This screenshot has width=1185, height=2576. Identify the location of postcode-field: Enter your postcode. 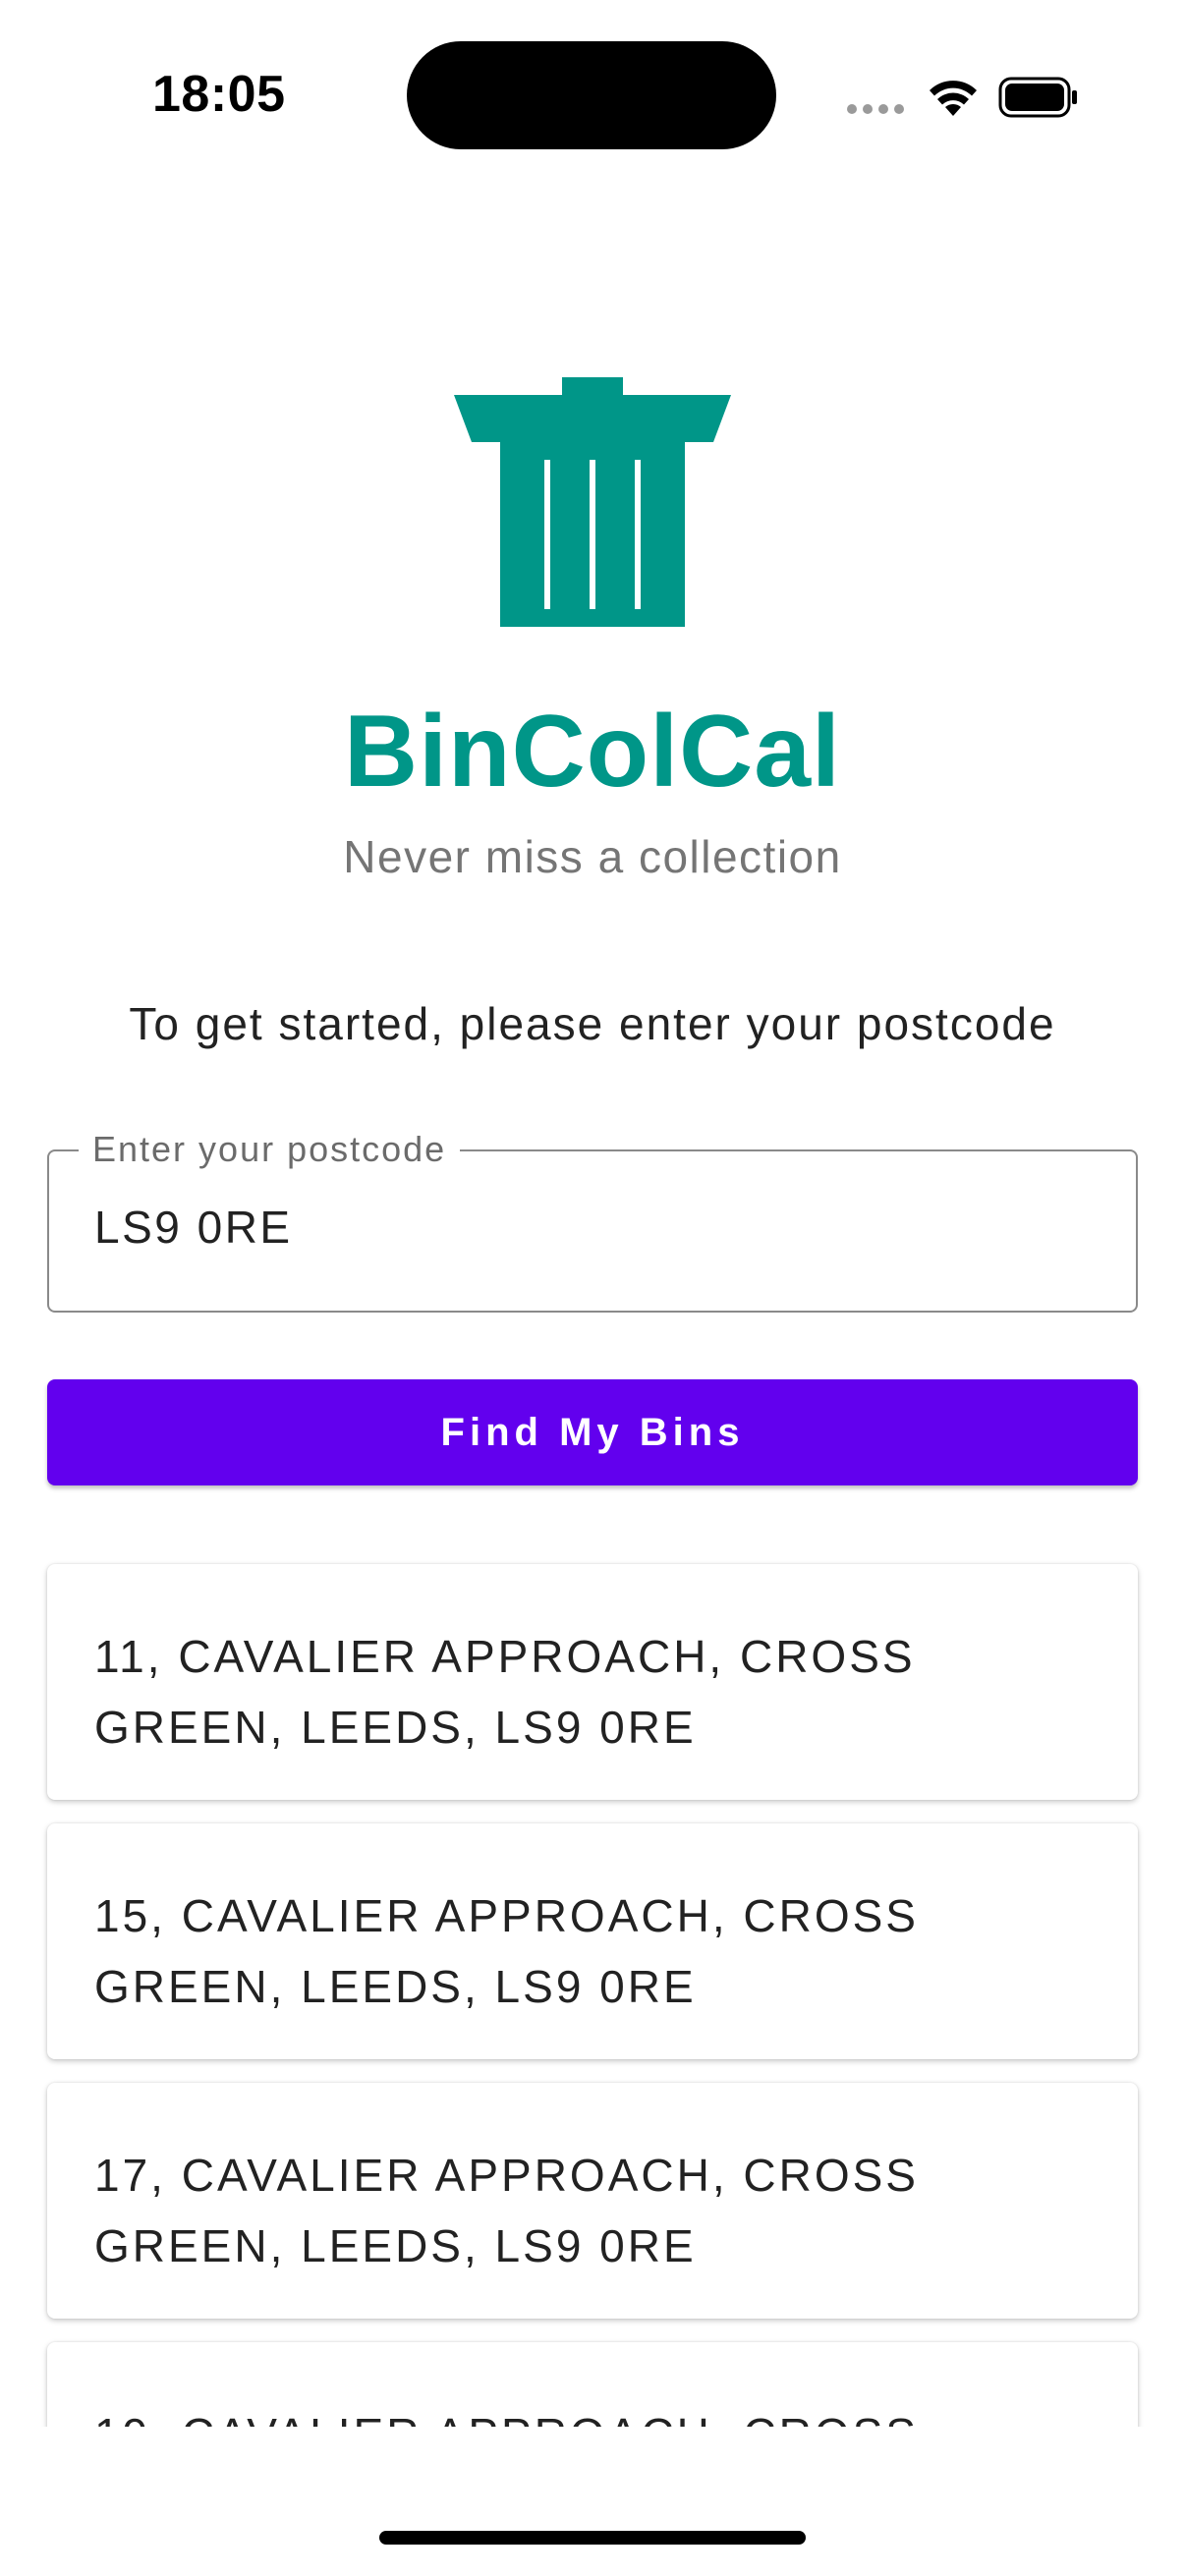
(592, 1220).